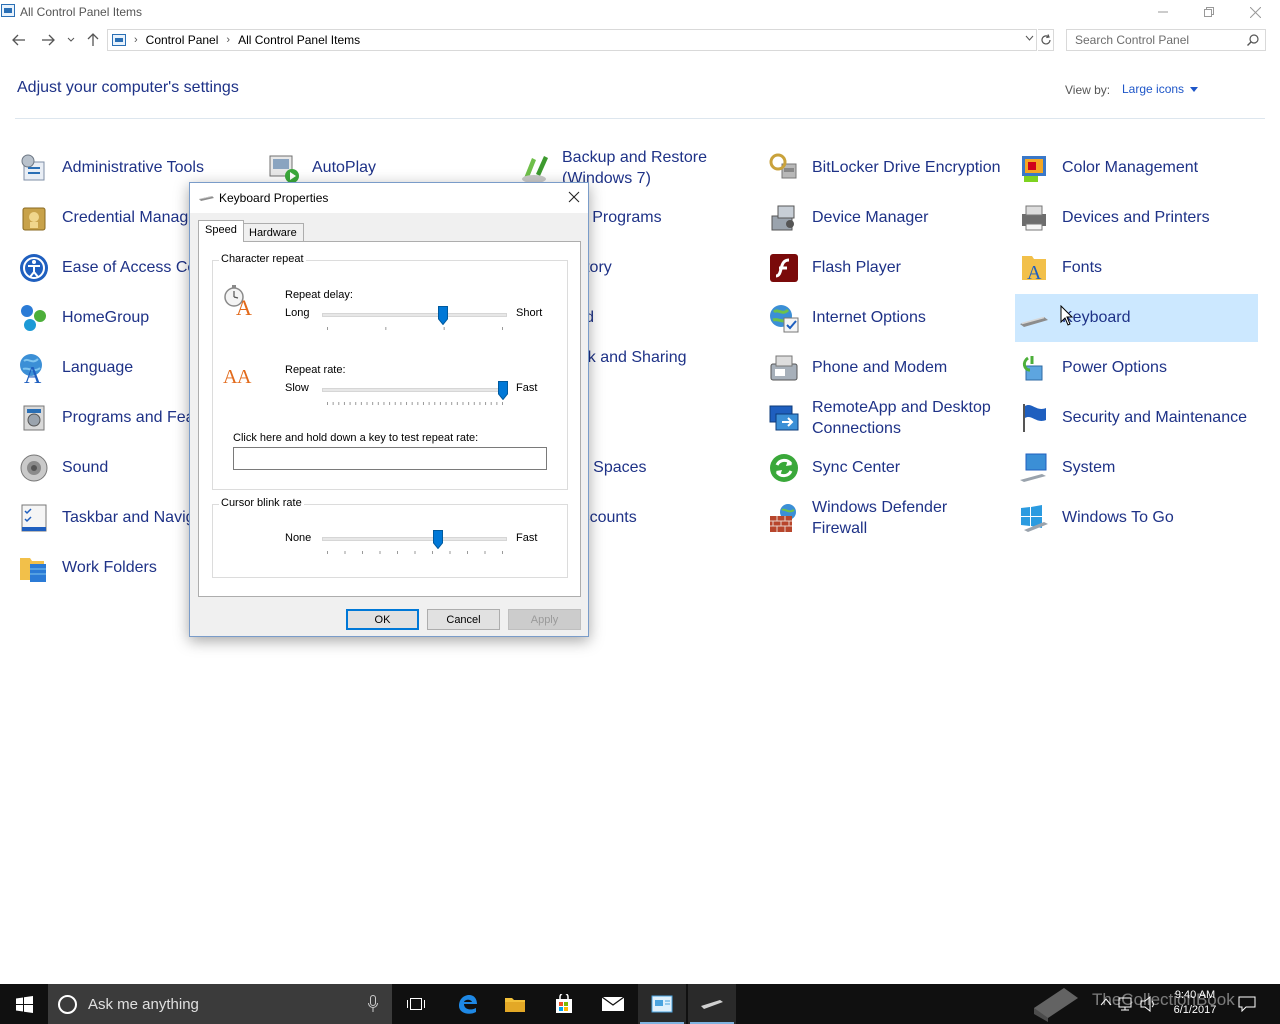  Describe the element at coordinates (221, 231) in the screenshot. I see `tab-speed: Speed` at that location.